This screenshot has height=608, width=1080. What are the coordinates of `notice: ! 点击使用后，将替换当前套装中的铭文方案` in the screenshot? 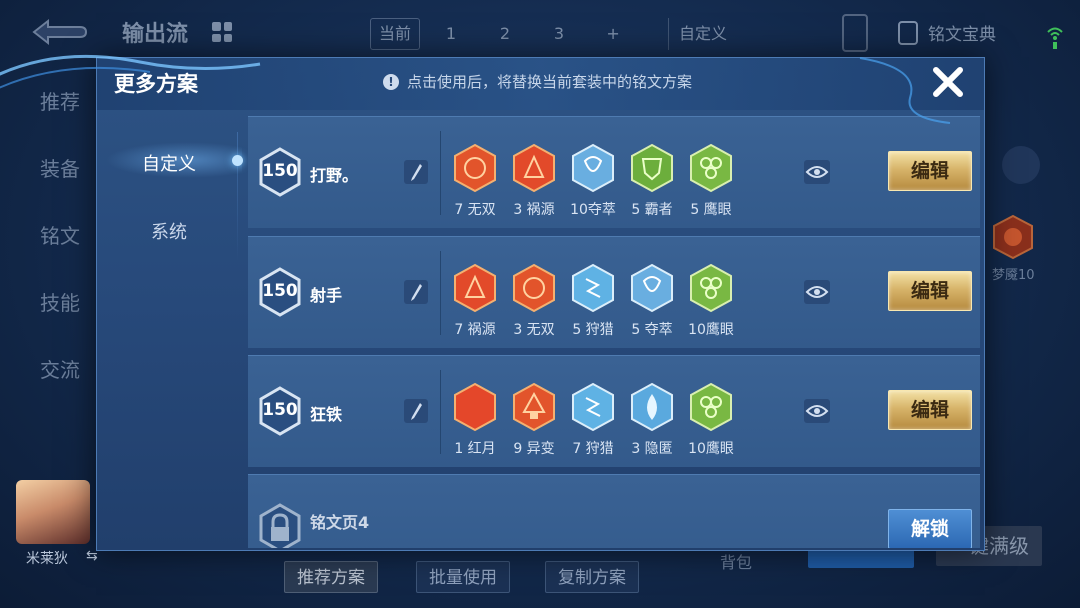 It's located at (537, 81).